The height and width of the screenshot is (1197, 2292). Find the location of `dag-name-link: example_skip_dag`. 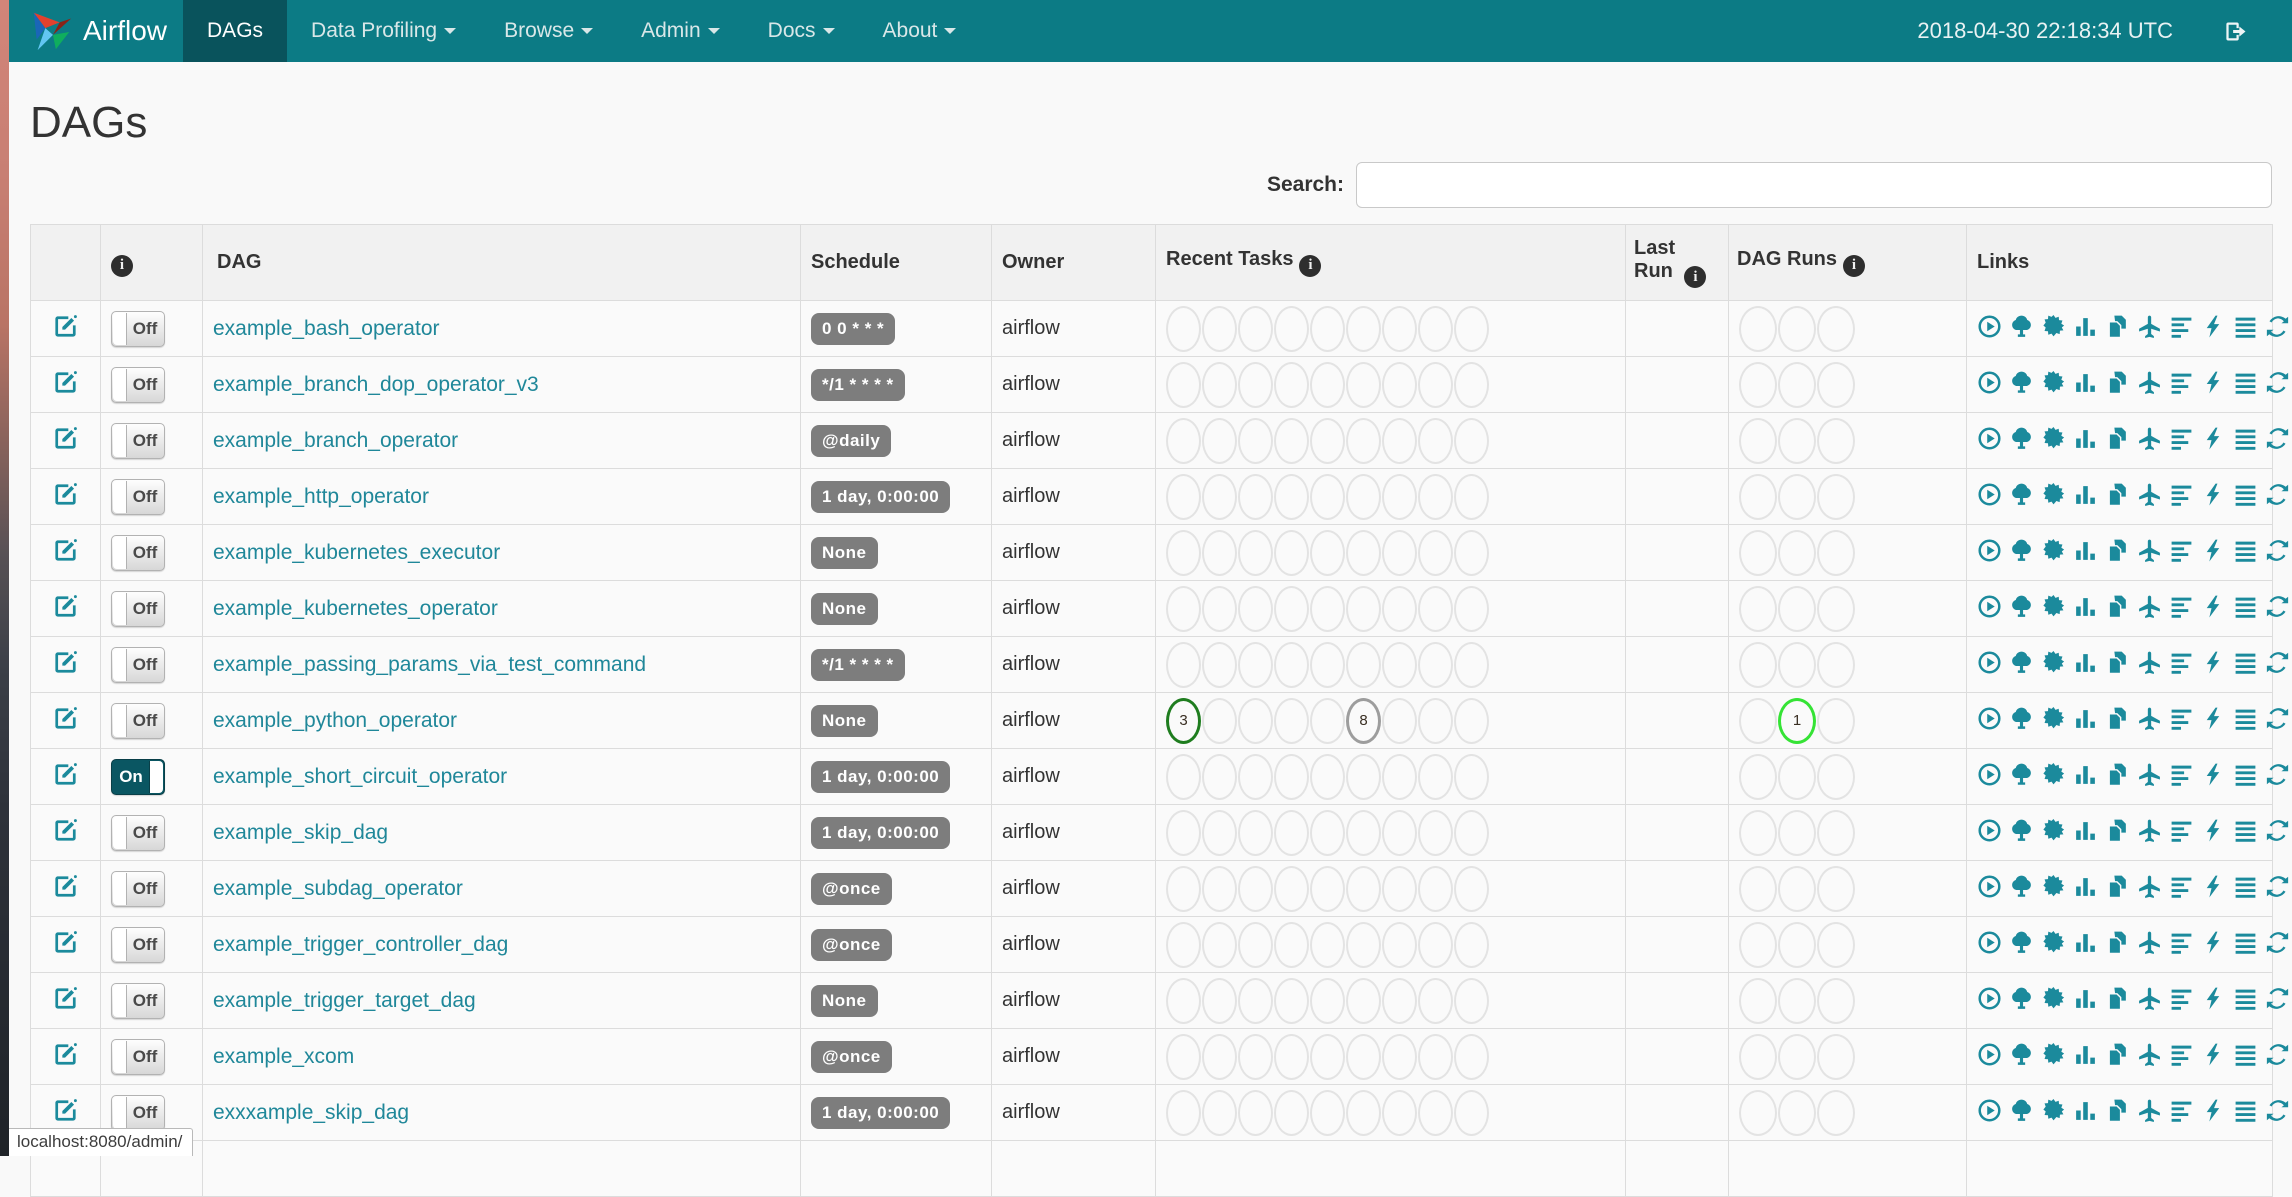

dag-name-link: example_skip_dag is located at coordinates (300, 832).